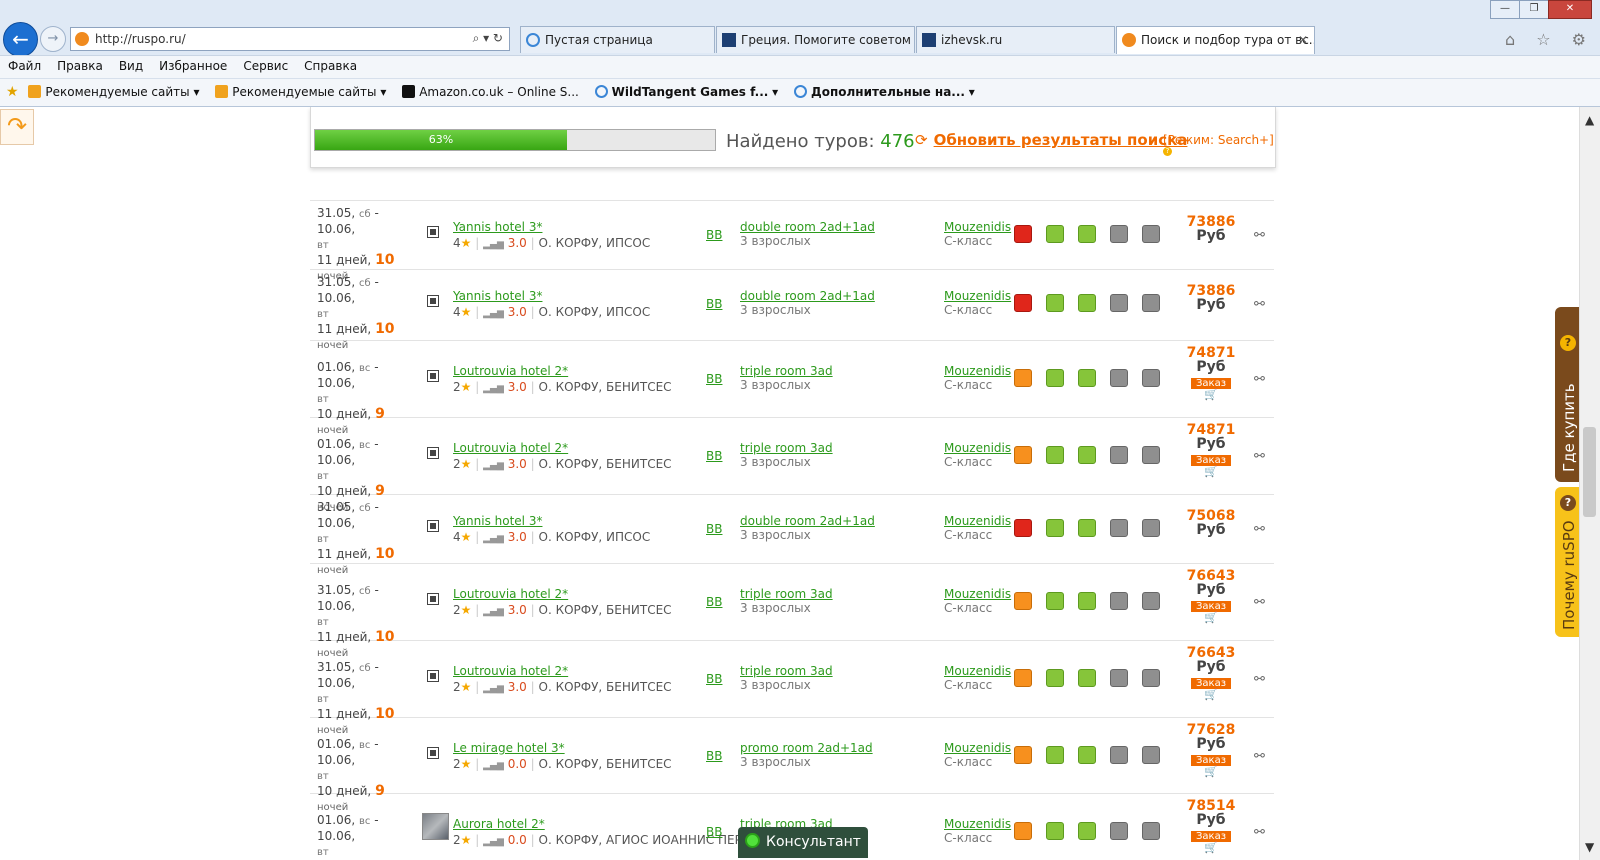 The height and width of the screenshot is (860, 1600). What do you see at coordinates (1534, 9) in the screenshot?
I see `restore-button: ❐` at bounding box center [1534, 9].